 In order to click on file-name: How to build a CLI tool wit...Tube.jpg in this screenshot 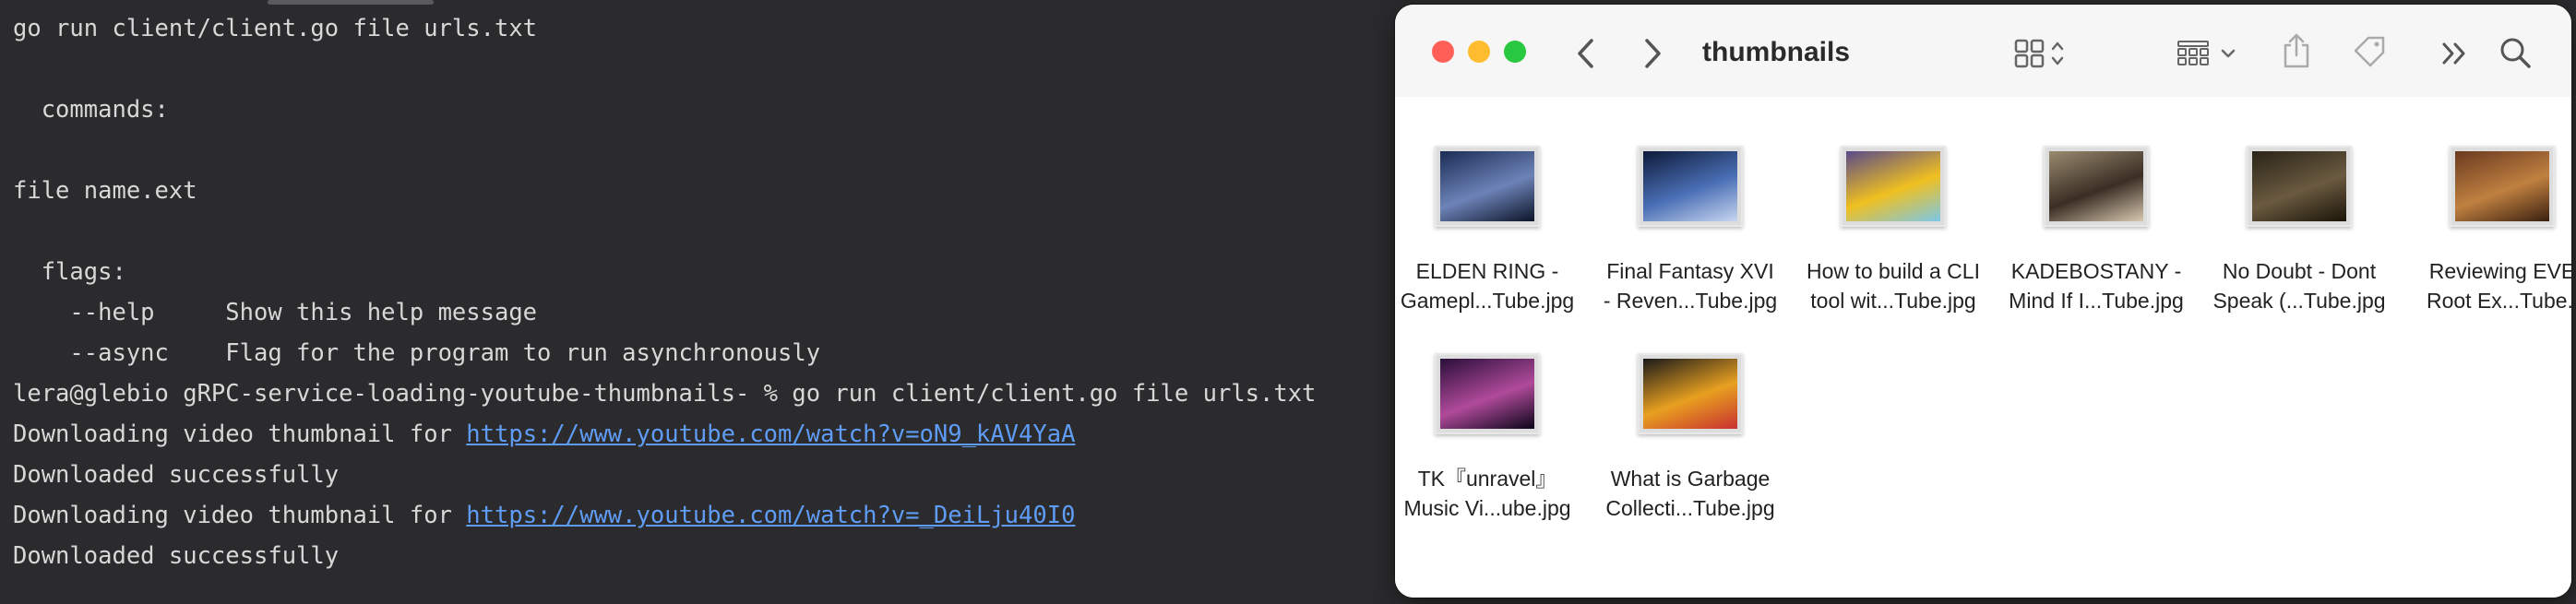, I will do `click(1894, 286)`.